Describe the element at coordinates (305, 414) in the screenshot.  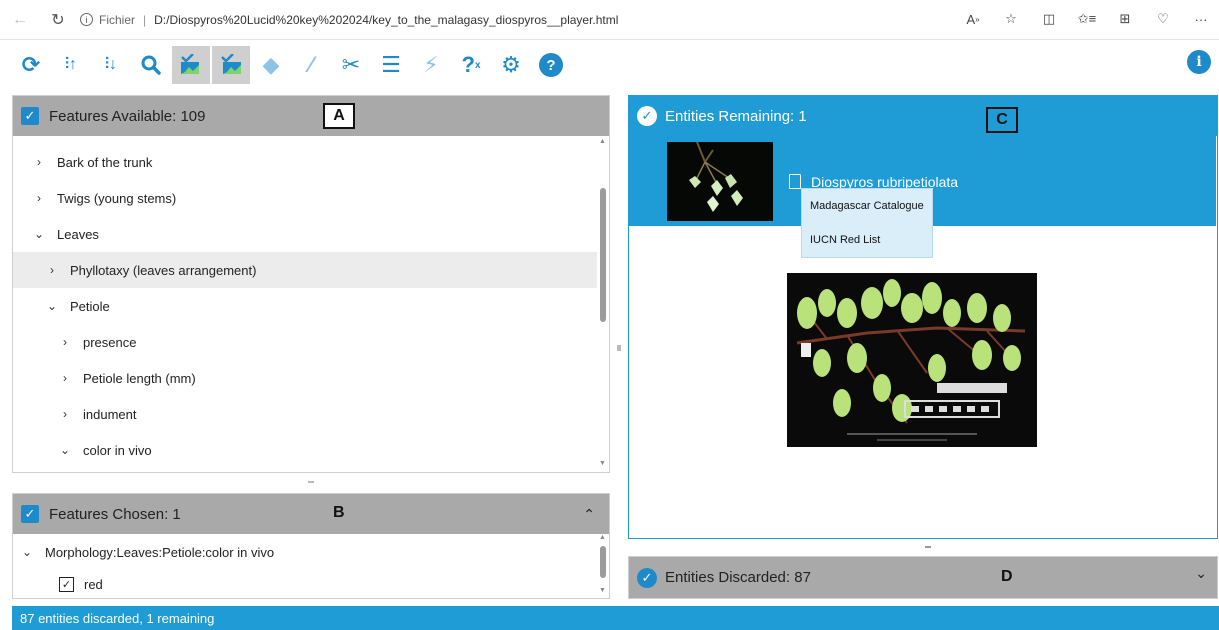
I see `feature-tree-item: › indument` at that location.